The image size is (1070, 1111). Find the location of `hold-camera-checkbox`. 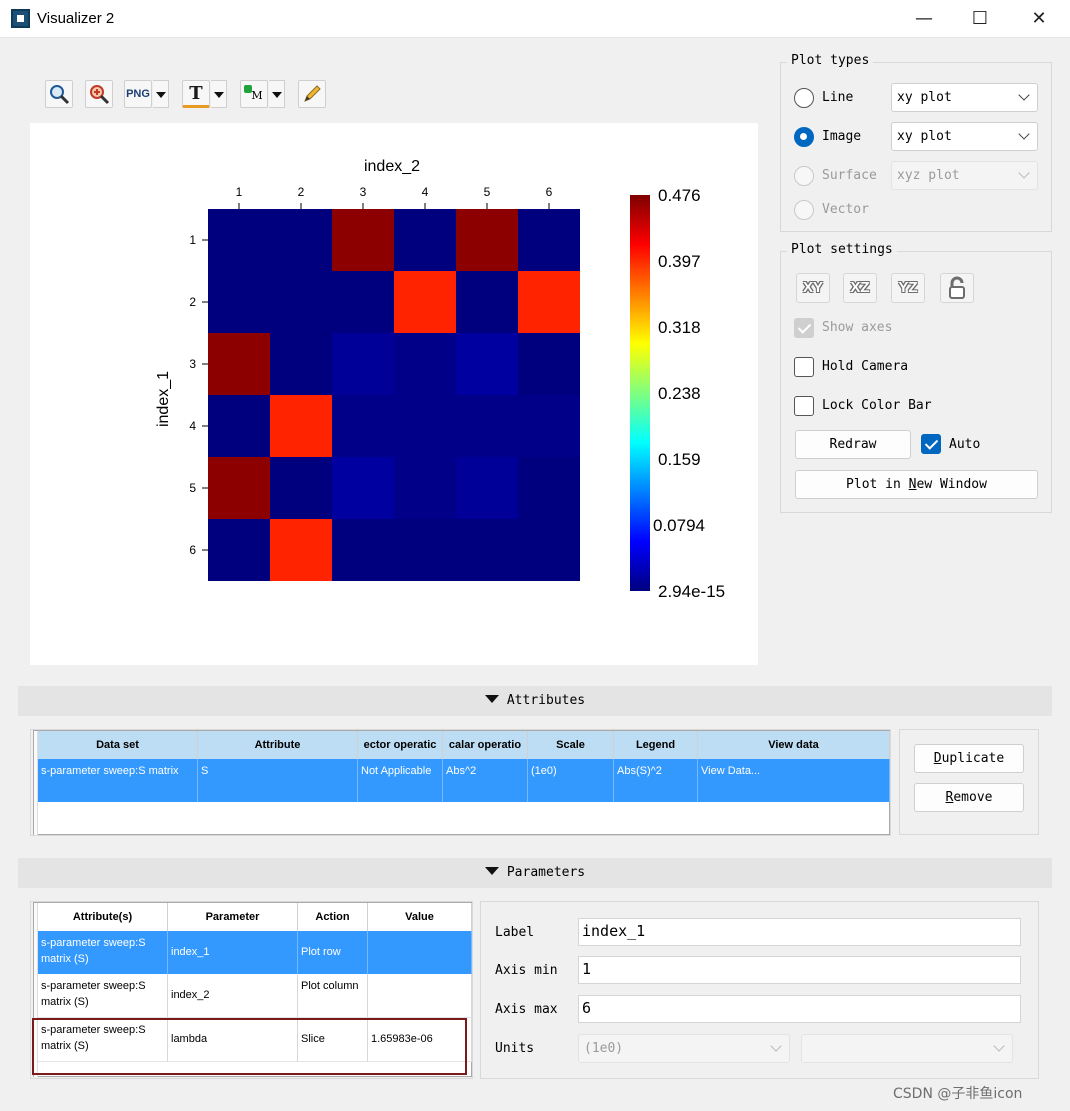

hold-camera-checkbox is located at coordinates (804, 367).